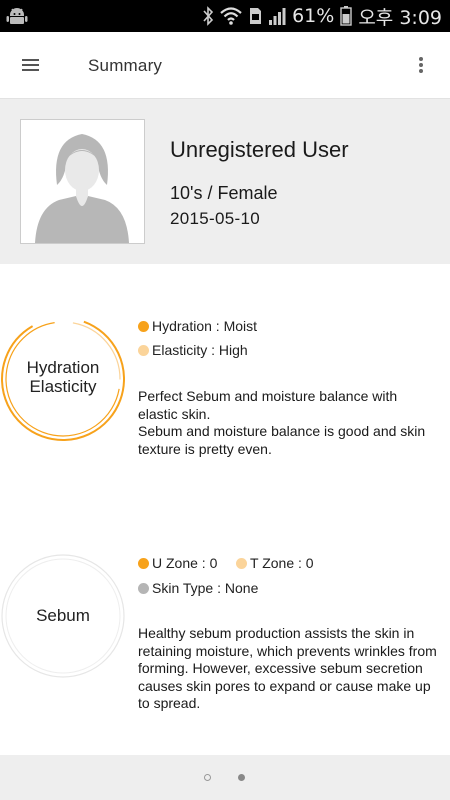 This screenshot has height=800, width=450. I want to click on hydration-ring-label: Hydration Elasticity, so click(63, 377).